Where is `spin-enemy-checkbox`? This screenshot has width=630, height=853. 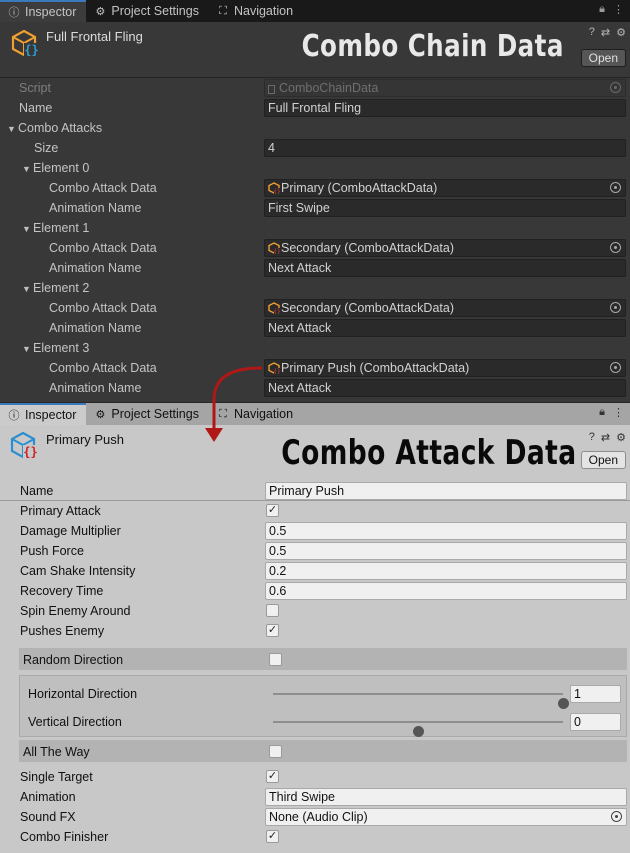 spin-enemy-checkbox is located at coordinates (272, 610).